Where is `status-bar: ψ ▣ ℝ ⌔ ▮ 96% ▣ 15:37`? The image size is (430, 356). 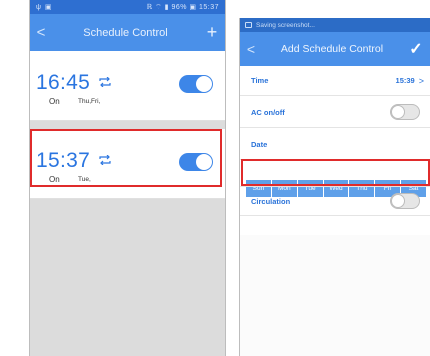
status-bar: ψ ▣ ℝ ⌔ ▮ 96% ▣ 15:37 is located at coordinates (127, 7).